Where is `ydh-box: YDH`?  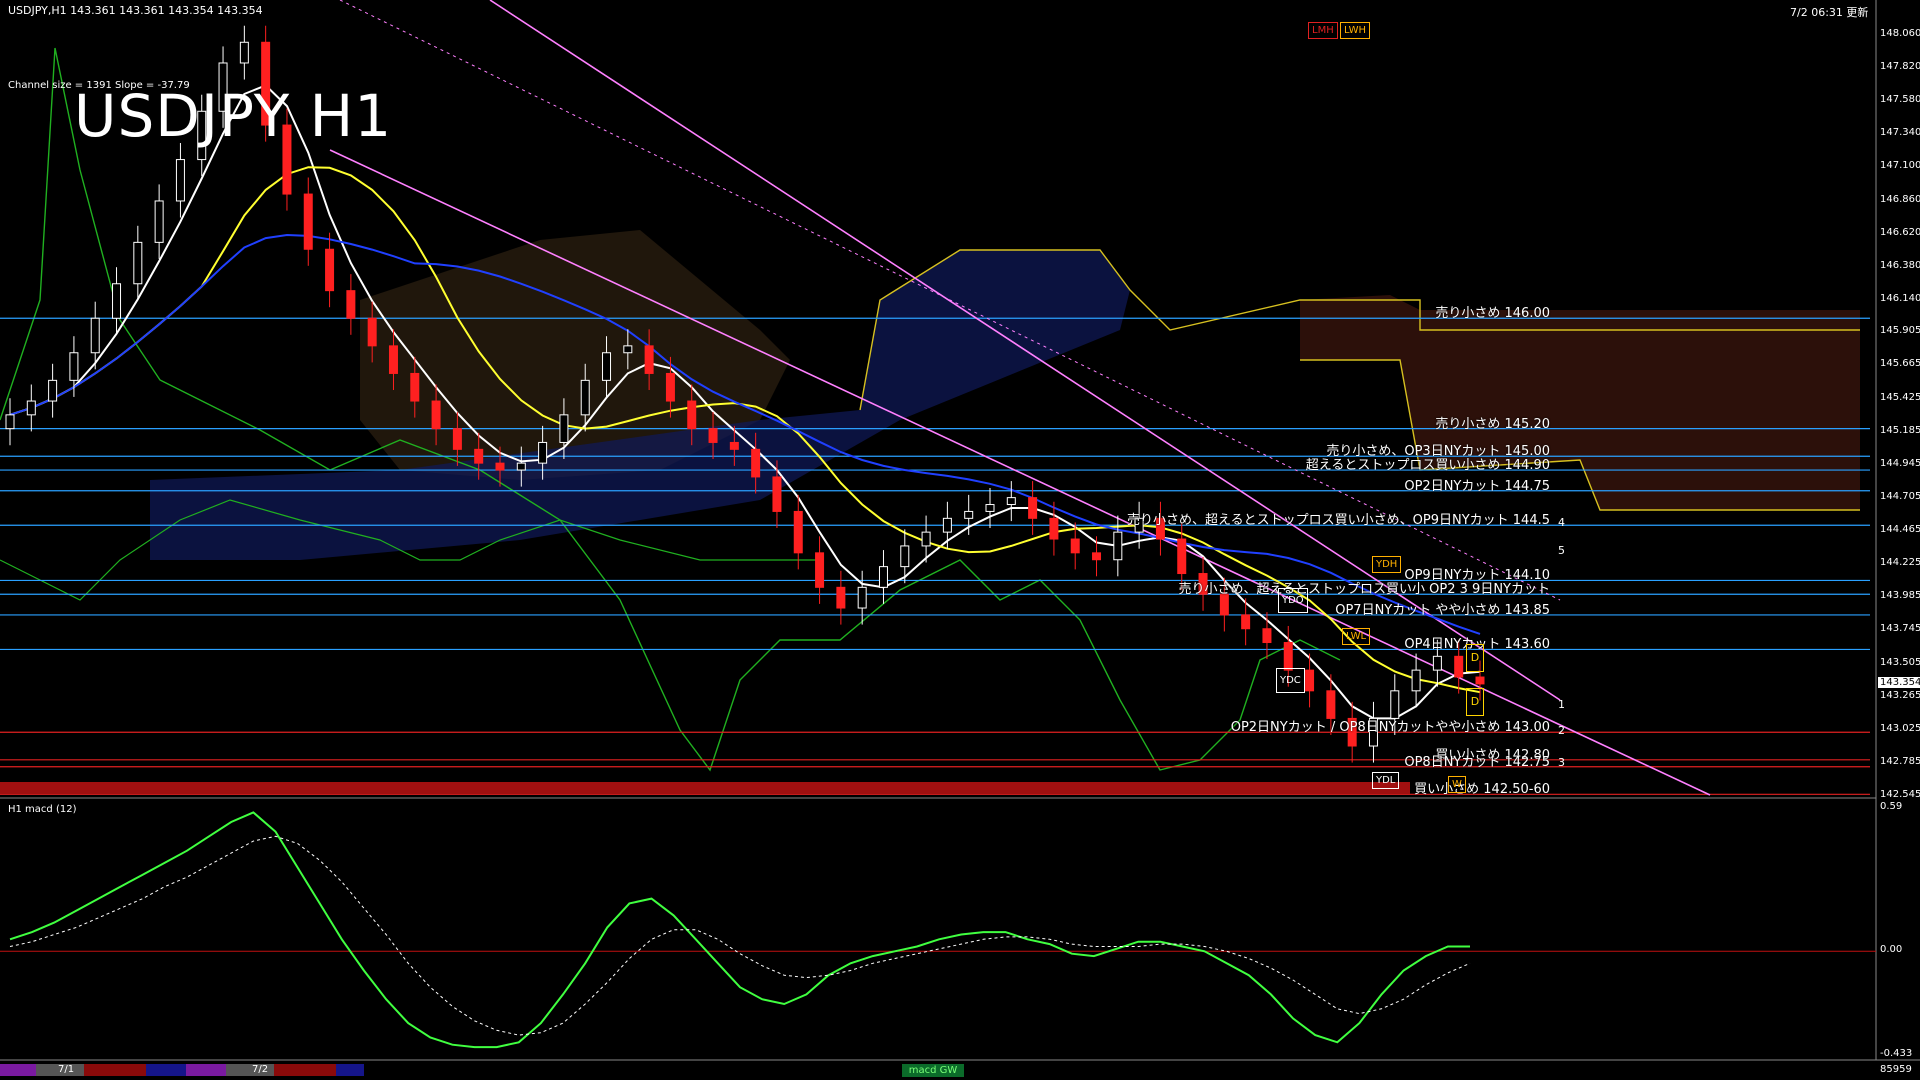 ydh-box: YDH is located at coordinates (1387, 564).